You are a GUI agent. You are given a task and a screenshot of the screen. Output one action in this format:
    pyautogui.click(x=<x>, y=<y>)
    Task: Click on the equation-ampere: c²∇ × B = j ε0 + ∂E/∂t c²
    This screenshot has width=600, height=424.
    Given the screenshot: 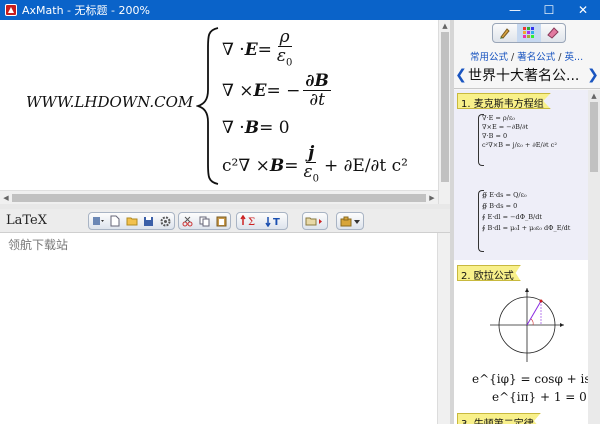 What is the action you would take?
    pyautogui.click(x=315, y=166)
    